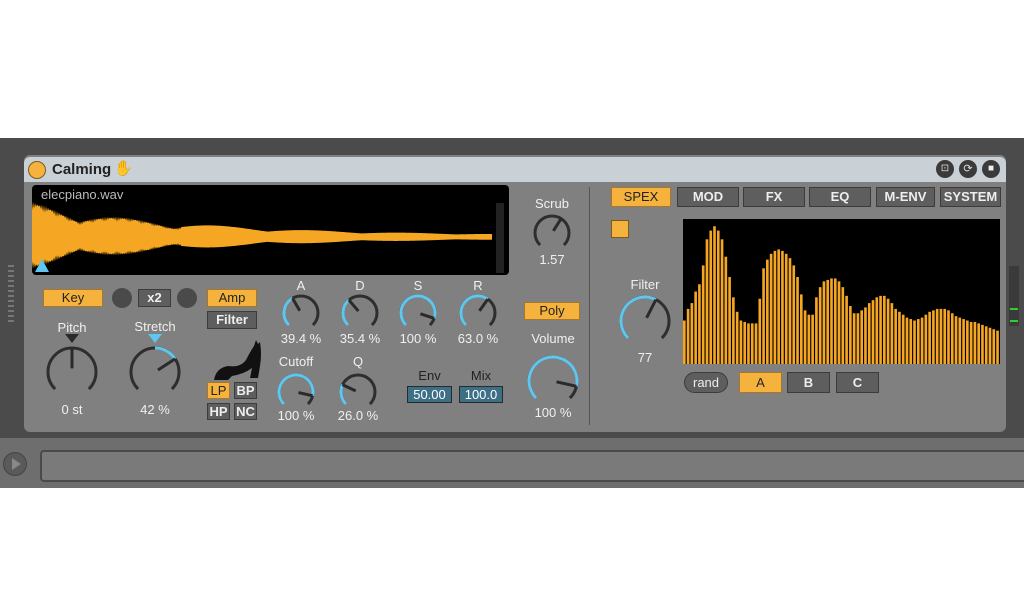 The height and width of the screenshot is (614, 1024). Describe the element at coordinates (760, 382) in the screenshot. I see `preset-a-button: A` at that location.